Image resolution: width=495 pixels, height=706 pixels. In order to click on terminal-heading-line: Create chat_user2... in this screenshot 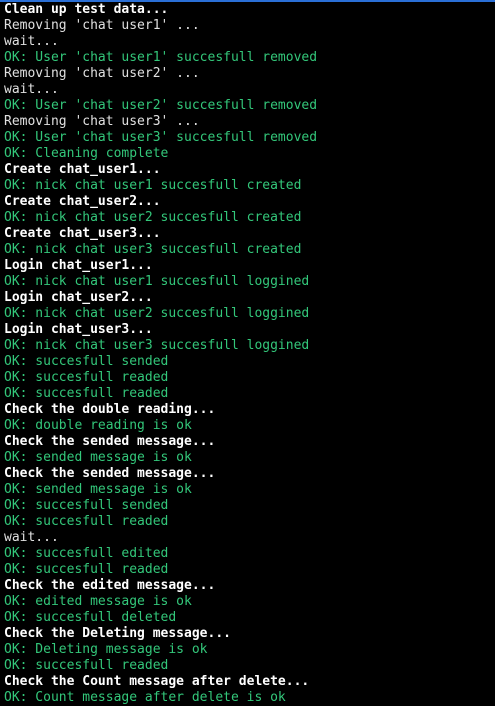, I will do `click(82, 201)`.